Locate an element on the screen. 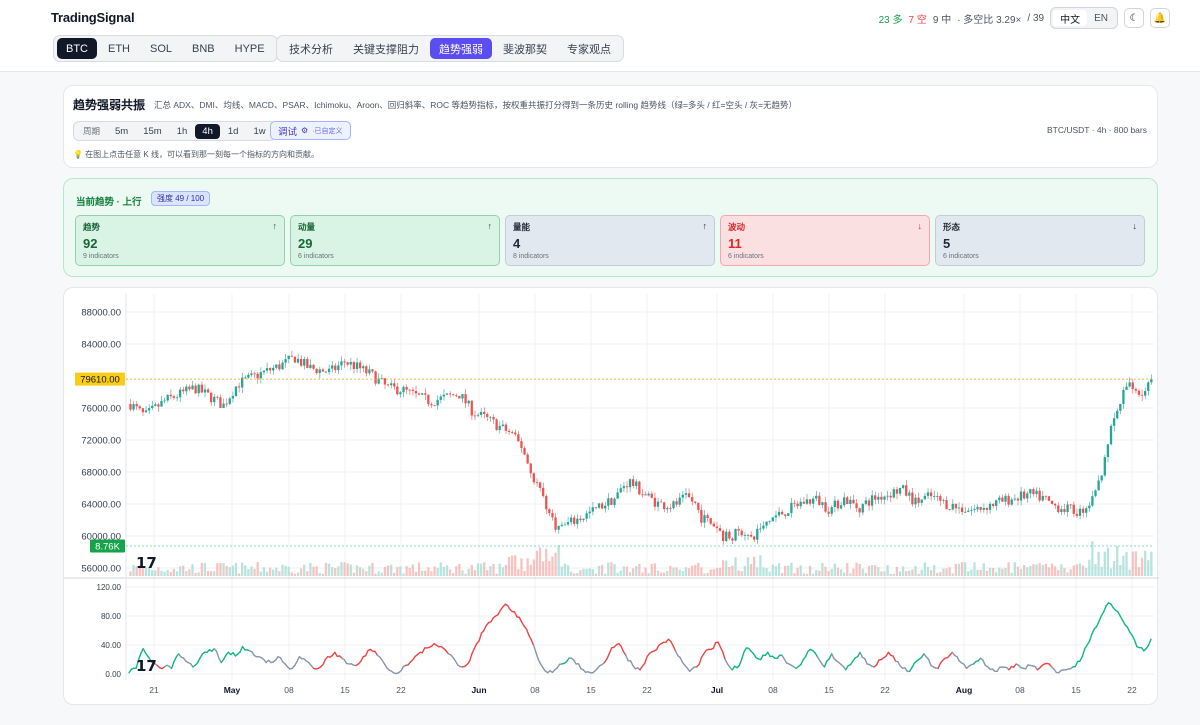 This screenshot has height=725, width=1200. volume-label: 8.76K is located at coordinates (107, 547).